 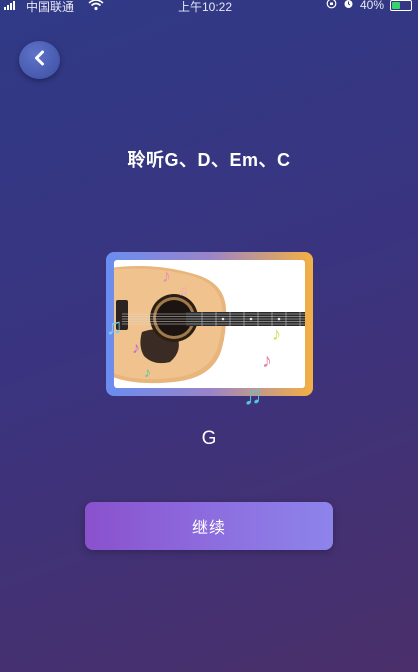 I want to click on back-button, so click(x=39, y=60).